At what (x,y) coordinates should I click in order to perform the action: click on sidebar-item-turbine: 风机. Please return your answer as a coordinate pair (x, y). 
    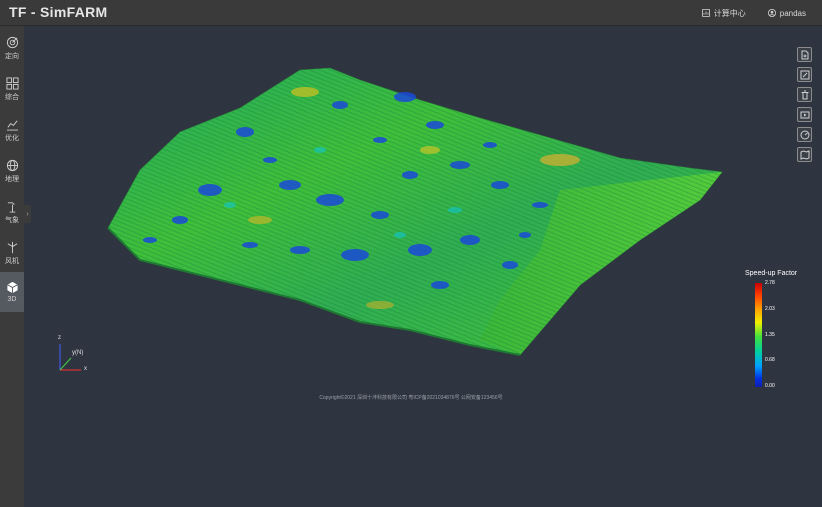
    Looking at the image, I should click on (12, 253).